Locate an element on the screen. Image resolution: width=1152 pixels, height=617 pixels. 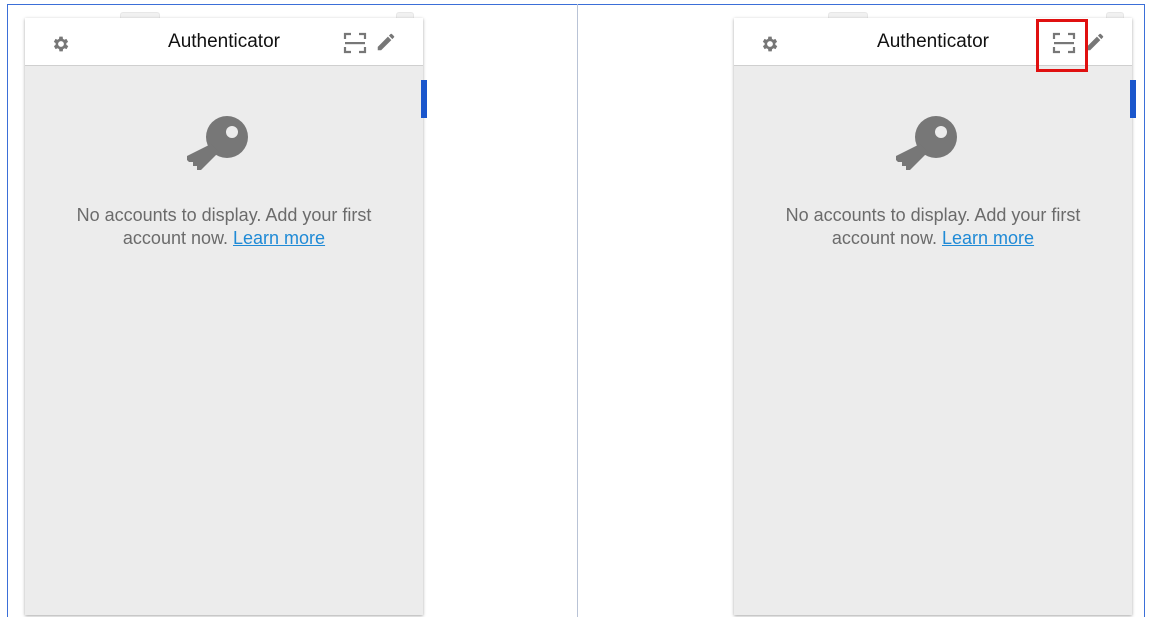
scan-button-highlight is located at coordinates (1062, 45).